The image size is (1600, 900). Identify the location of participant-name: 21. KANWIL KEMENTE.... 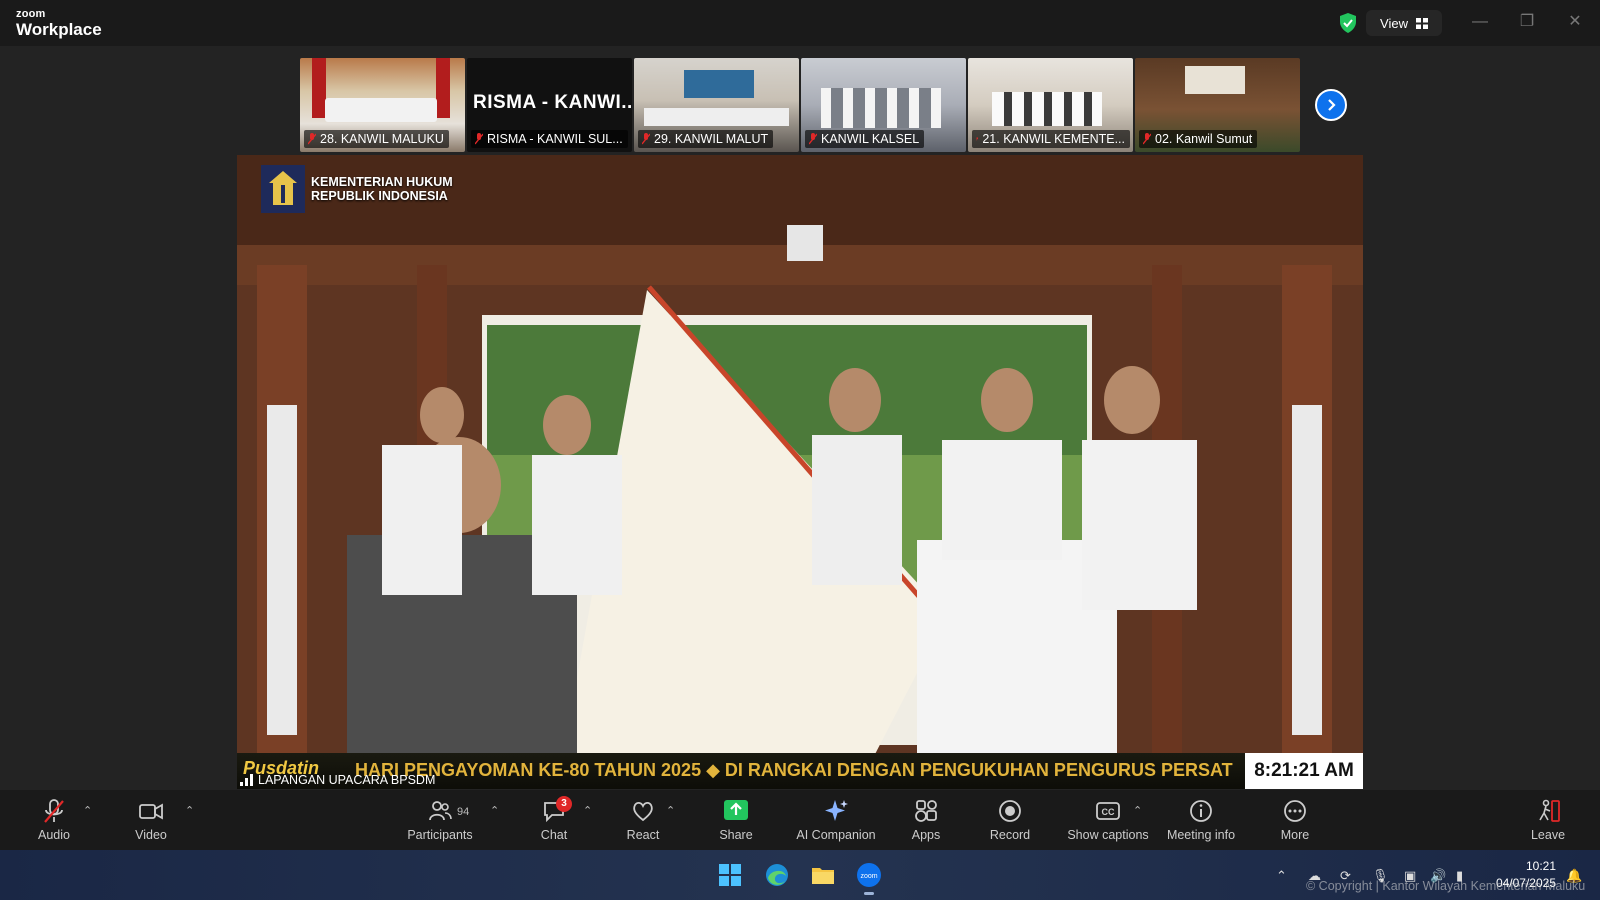
(1051, 139).